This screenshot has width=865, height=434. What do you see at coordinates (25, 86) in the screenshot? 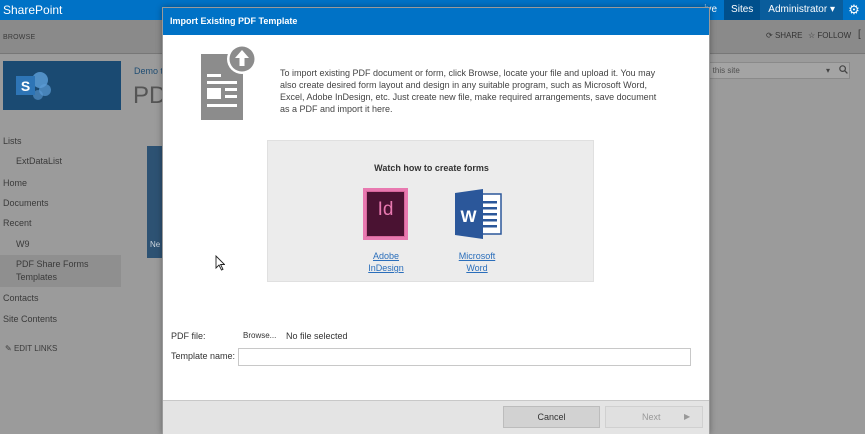
I see `svg-text: S` at bounding box center [25, 86].